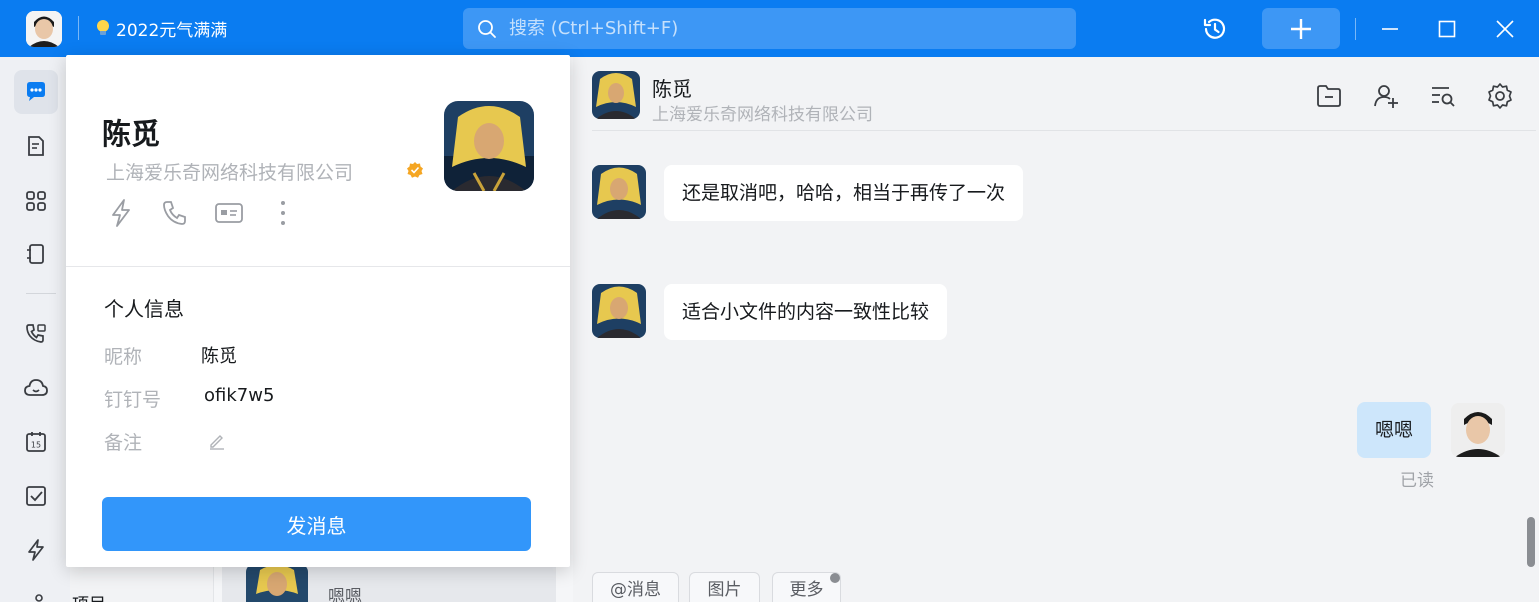  I want to click on chat-icon, so click(36, 91).